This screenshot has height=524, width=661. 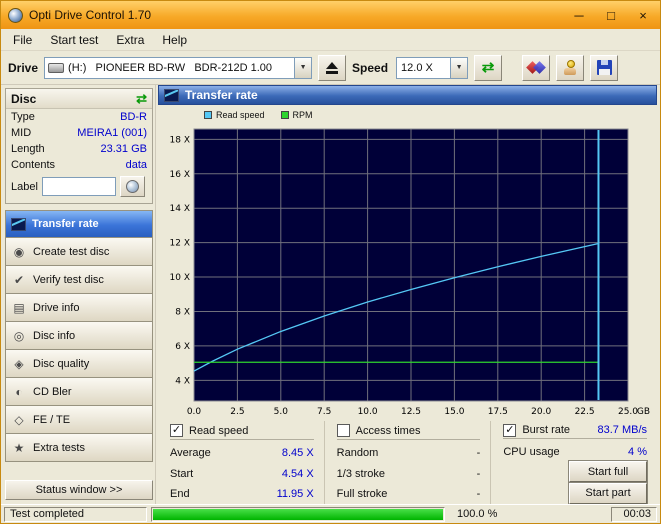 I want to click on drive-select: (H:) PIONEER BD-RW BDR-212D 1.00 ▼, so click(x=178, y=67).